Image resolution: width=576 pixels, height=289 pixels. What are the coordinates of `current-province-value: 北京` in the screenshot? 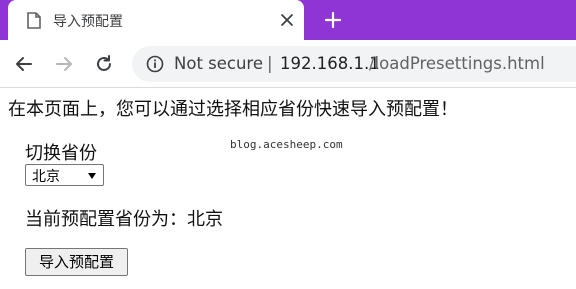 It's located at (205, 219).